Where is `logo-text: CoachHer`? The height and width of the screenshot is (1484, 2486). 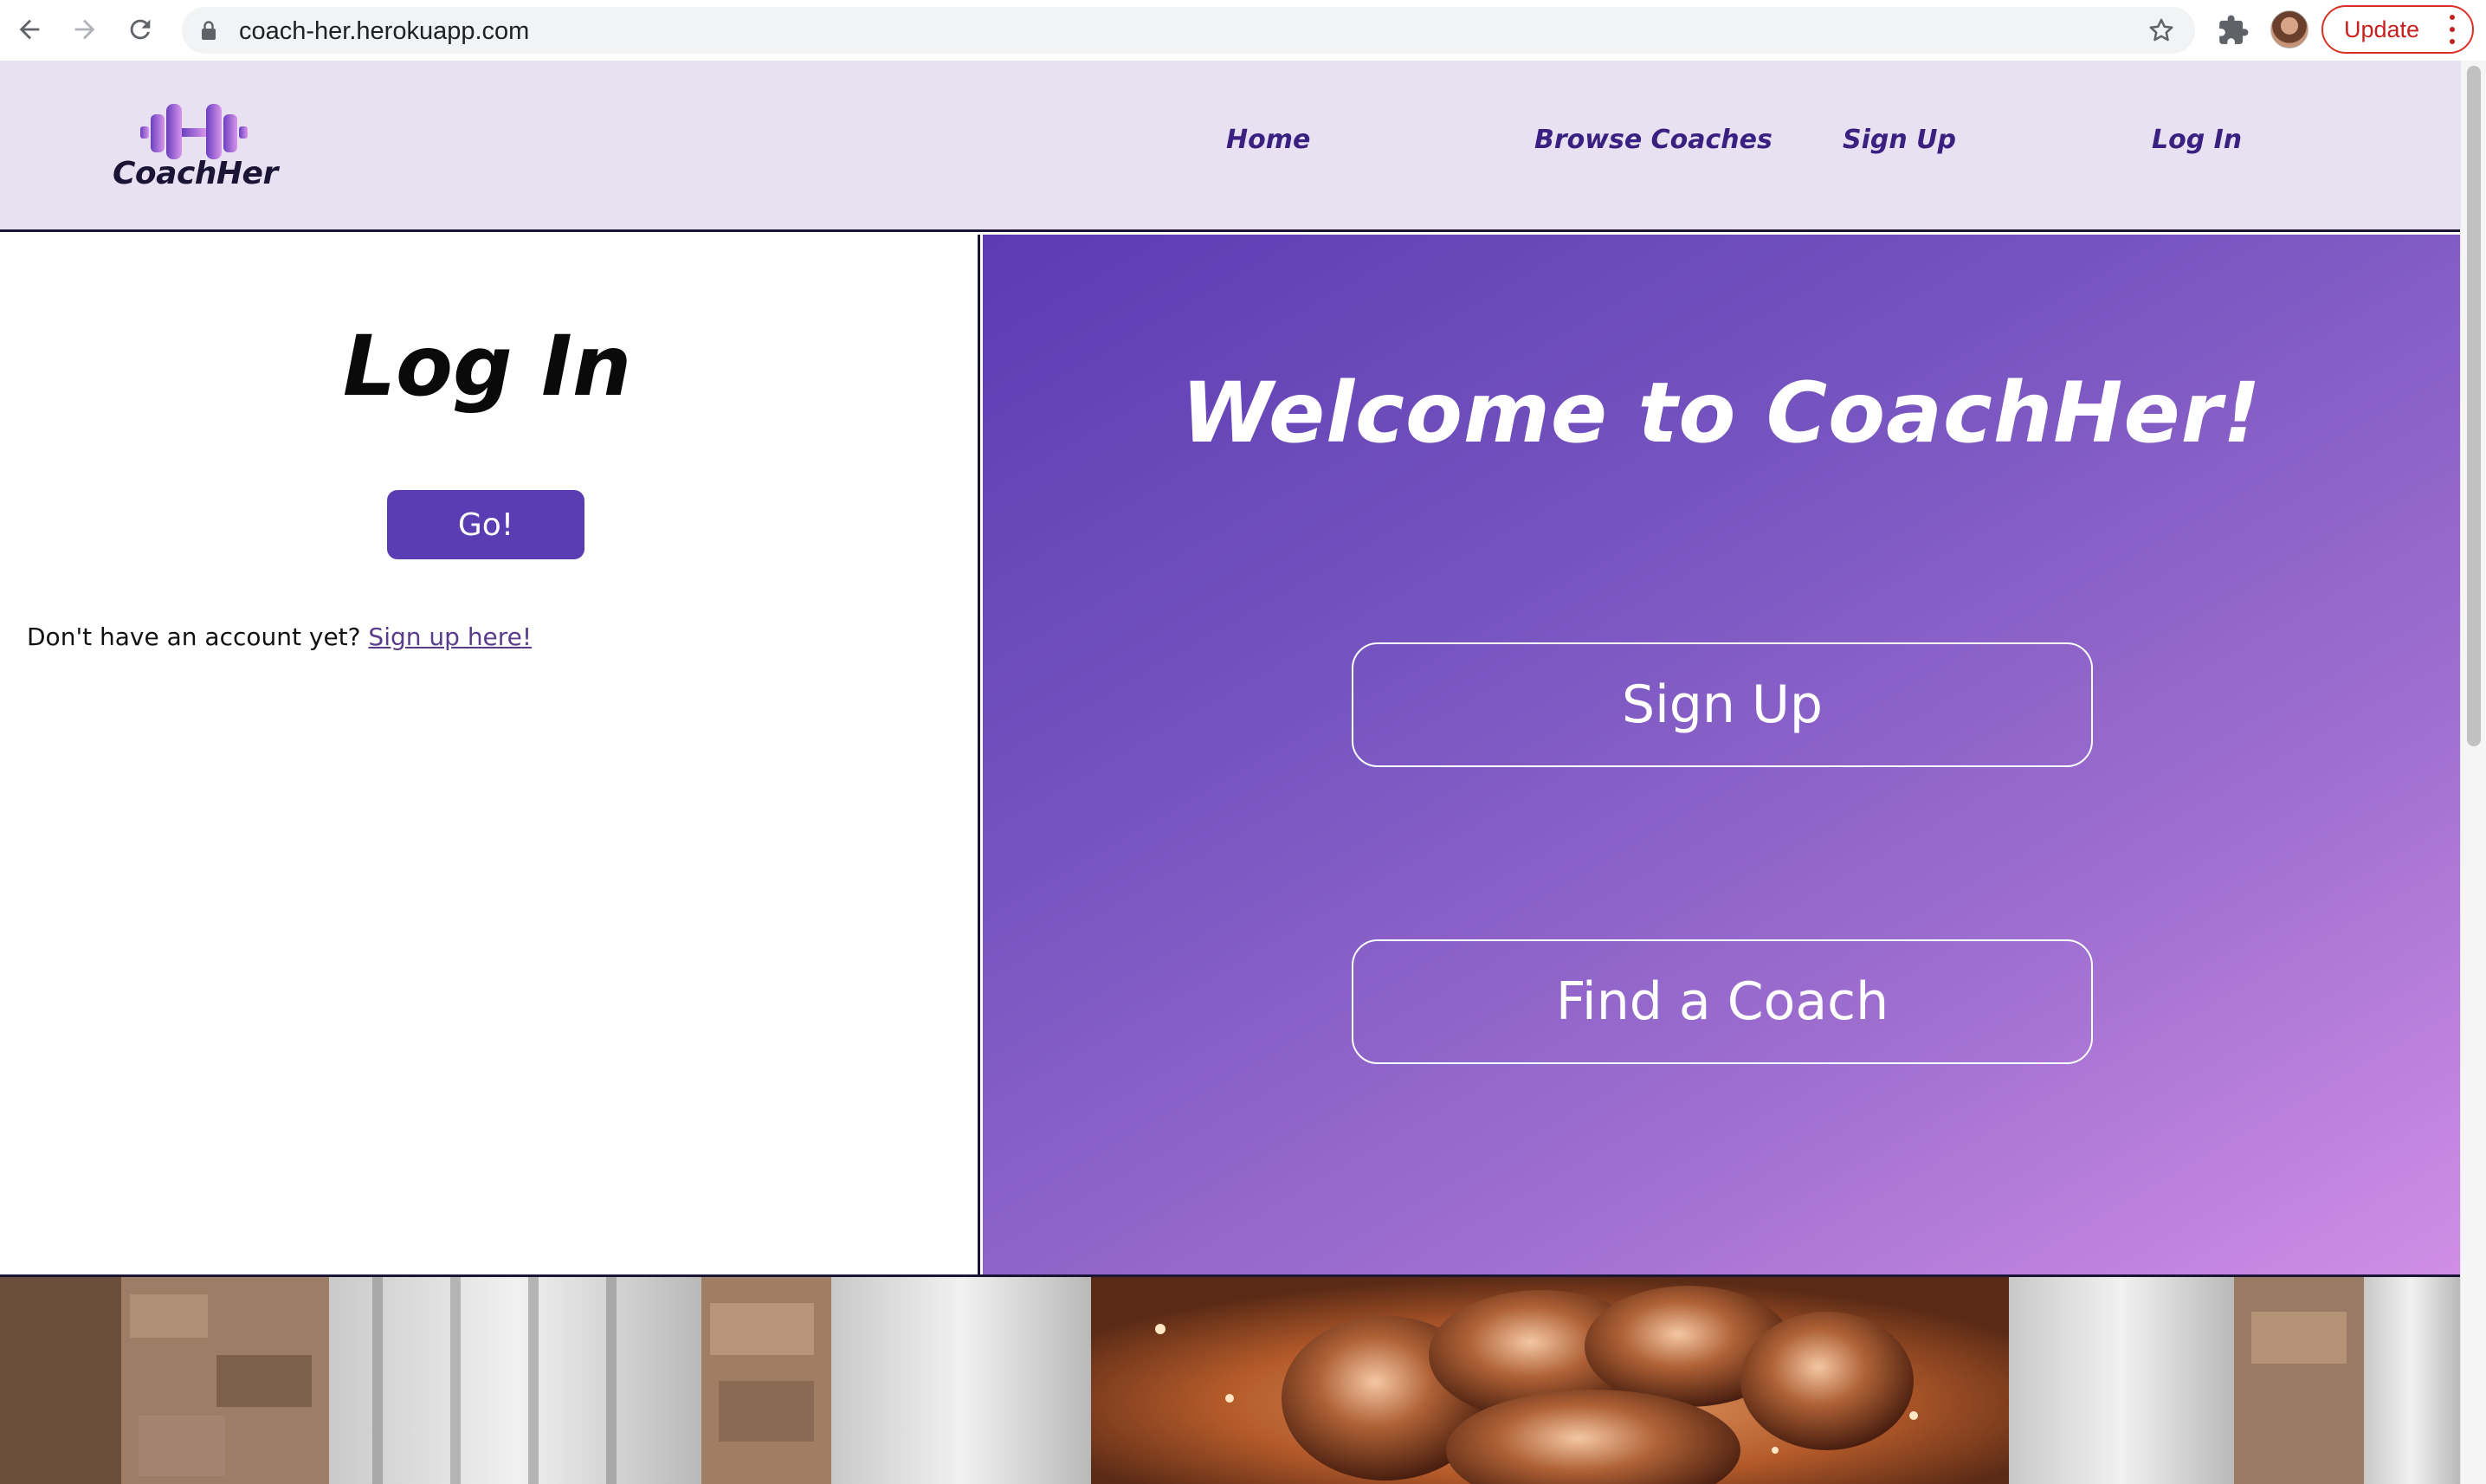
logo-text: CoachHer is located at coordinates (195, 173).